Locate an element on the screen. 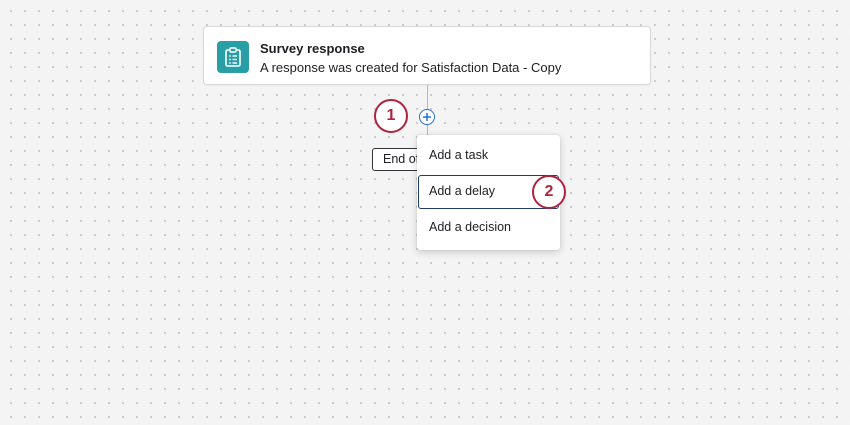 The image size is (850, 425). plus-icon is located at coordinates (427, 117).